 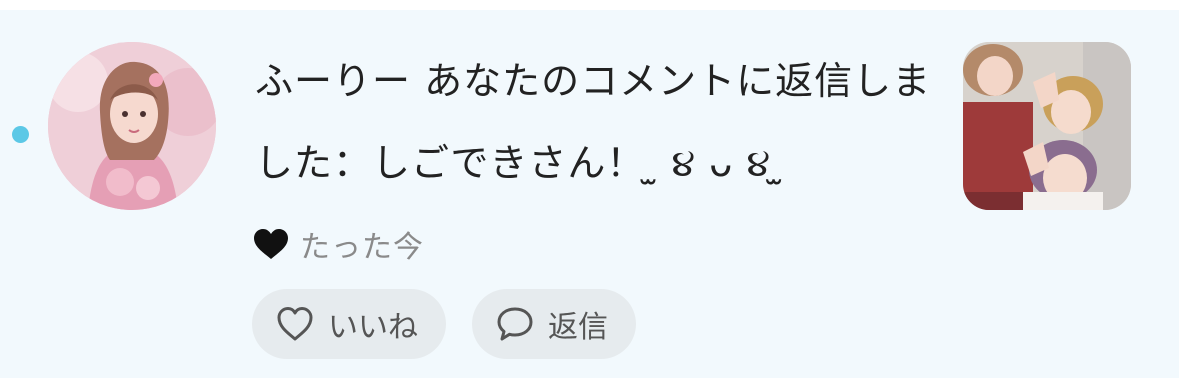 I want to click on reply-label: 返信, so click(x=578, y=327).